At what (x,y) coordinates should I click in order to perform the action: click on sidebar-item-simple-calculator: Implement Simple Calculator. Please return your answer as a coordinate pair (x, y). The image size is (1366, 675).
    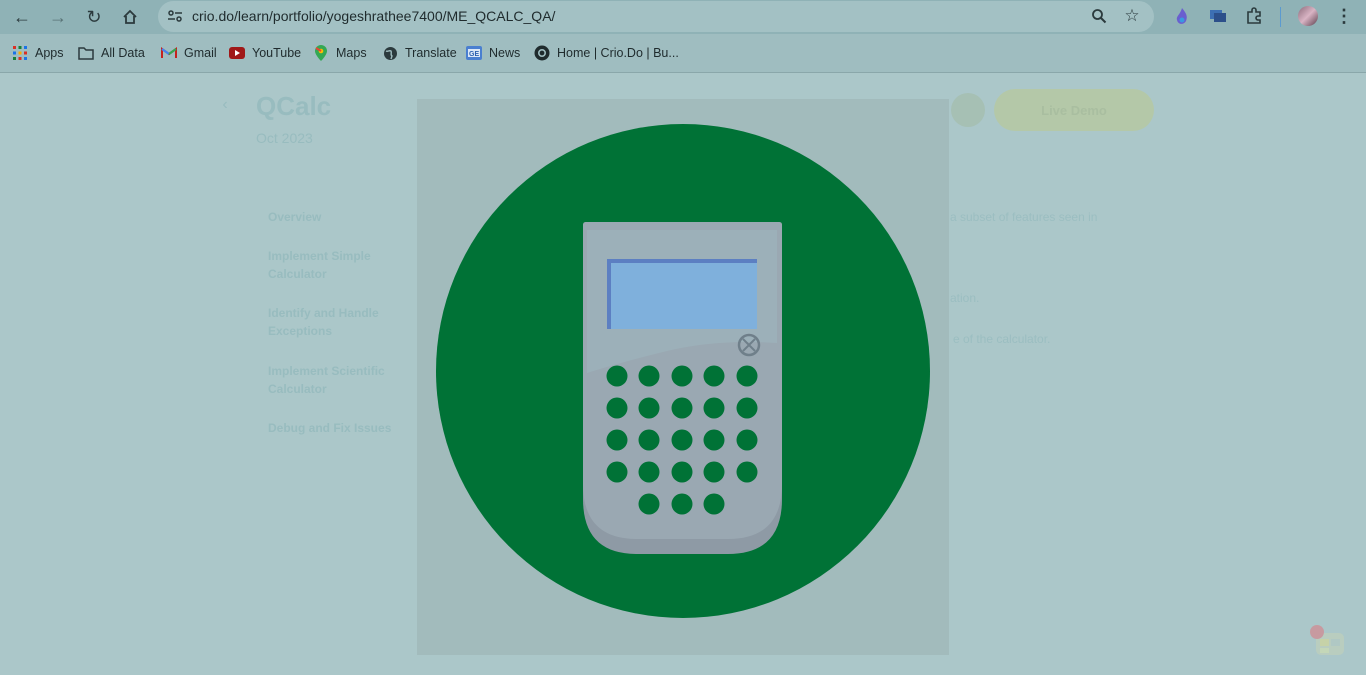
    Looking at the image, I should click on (338, 265).